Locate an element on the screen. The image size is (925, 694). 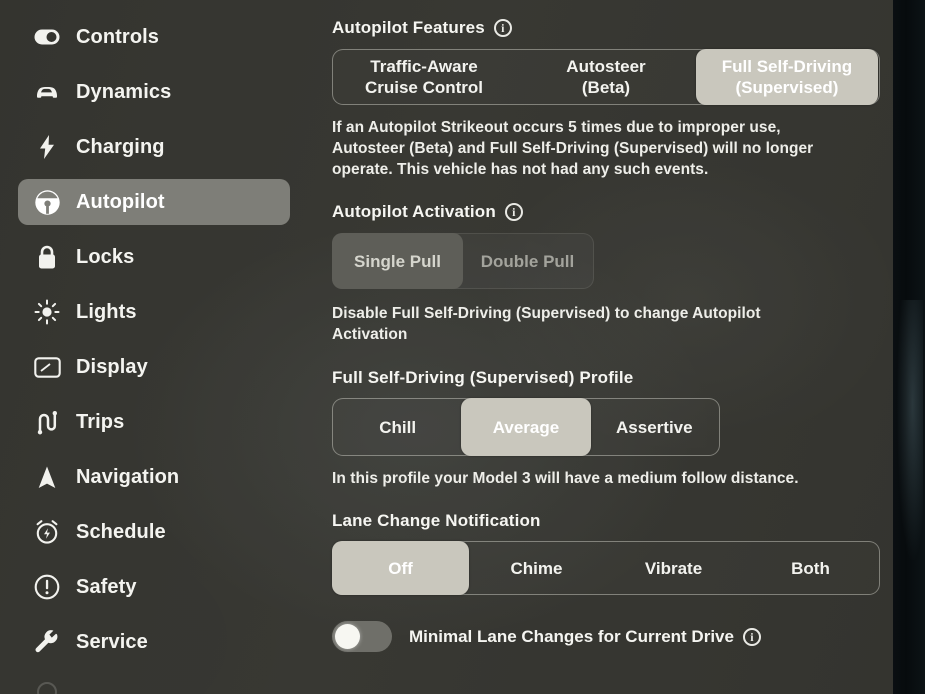
segment-average: Average is located at coordinates (526, 427).